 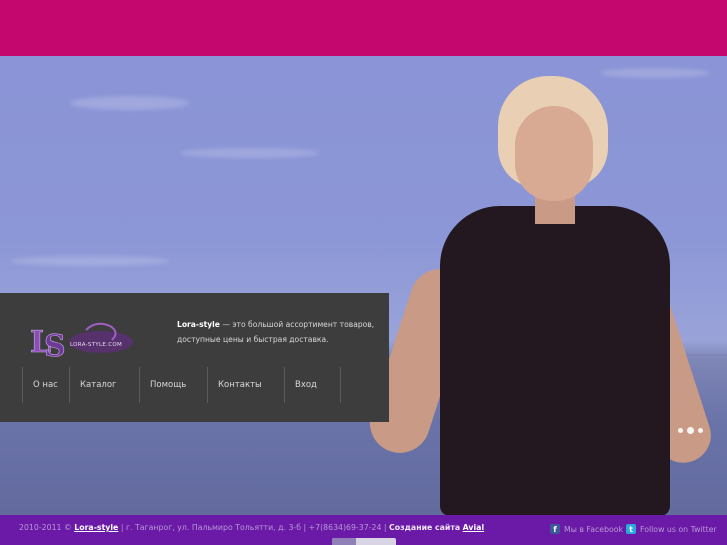 I want to click on facebook-icon: f, so click(x=555, y=529).